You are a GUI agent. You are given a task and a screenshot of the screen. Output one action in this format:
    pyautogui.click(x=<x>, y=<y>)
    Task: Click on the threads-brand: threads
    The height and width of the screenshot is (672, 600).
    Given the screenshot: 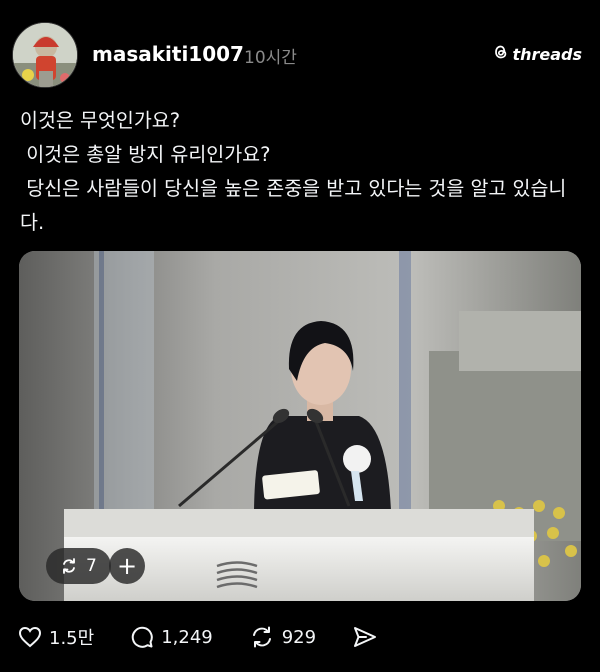 What is the action you would take?
    pyautogui.click(x=537, y=54)
    